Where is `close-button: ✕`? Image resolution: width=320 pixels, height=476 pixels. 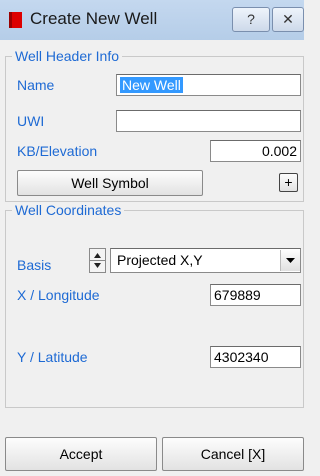
close-button: ✕ is located at coordinates (288, 19).